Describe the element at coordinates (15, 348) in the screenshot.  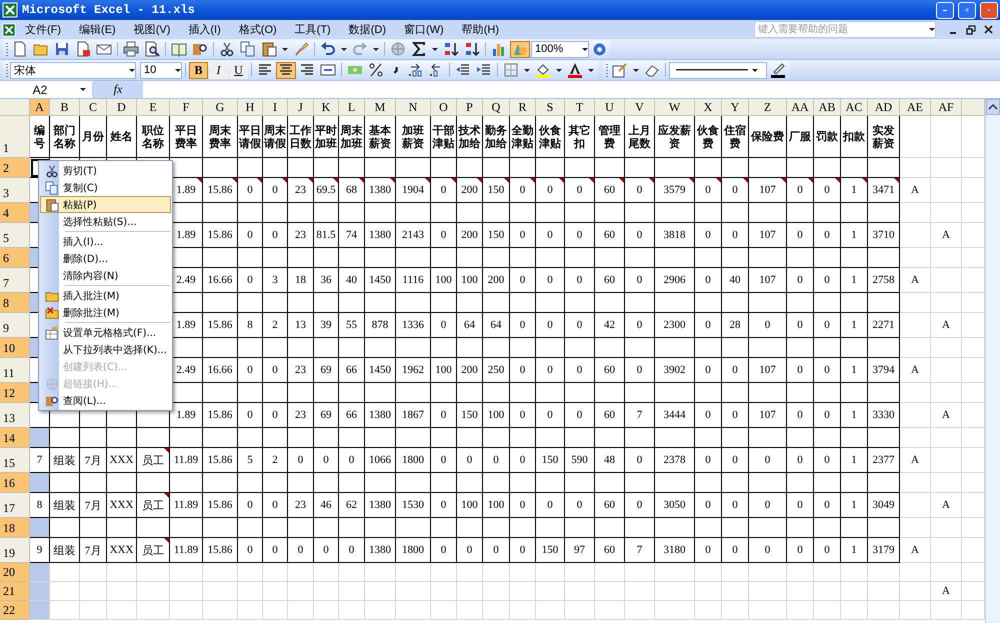
I see `row-header: 10` at that location.